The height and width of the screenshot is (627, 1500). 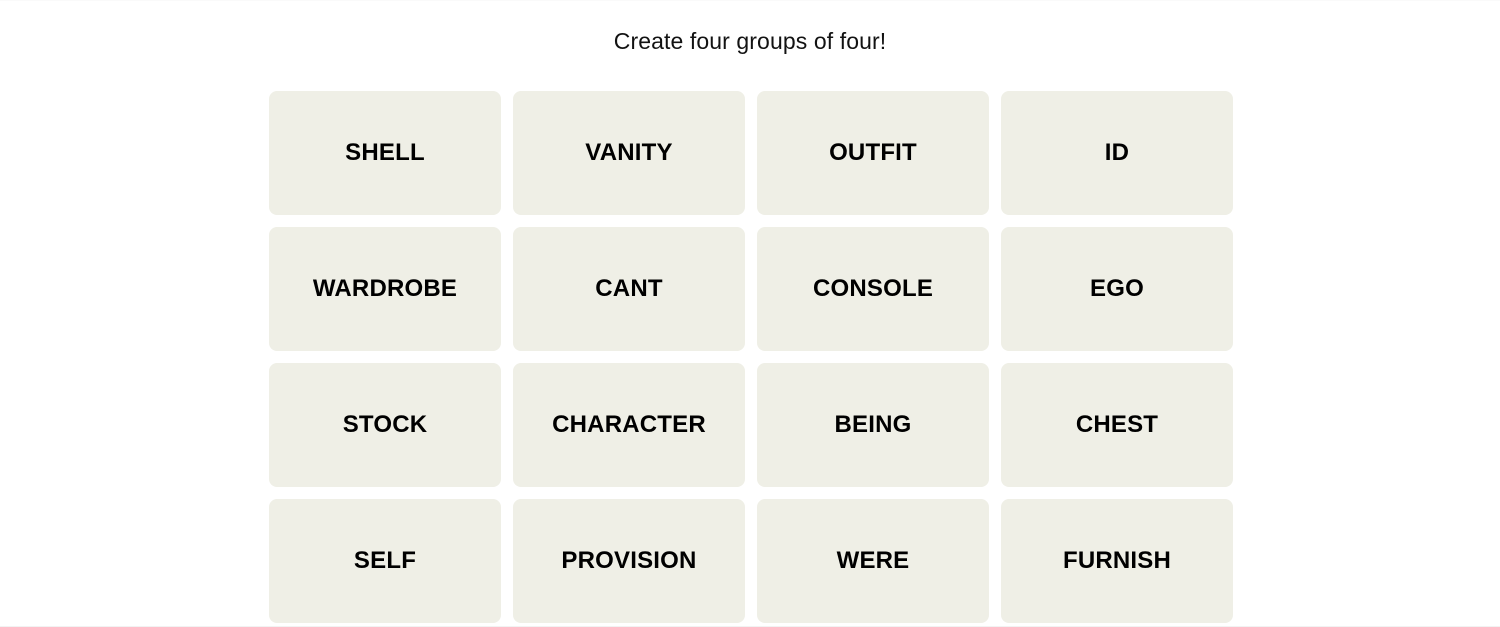 I want to click on word-tile: CHEST, so click(x=1117, y=425).